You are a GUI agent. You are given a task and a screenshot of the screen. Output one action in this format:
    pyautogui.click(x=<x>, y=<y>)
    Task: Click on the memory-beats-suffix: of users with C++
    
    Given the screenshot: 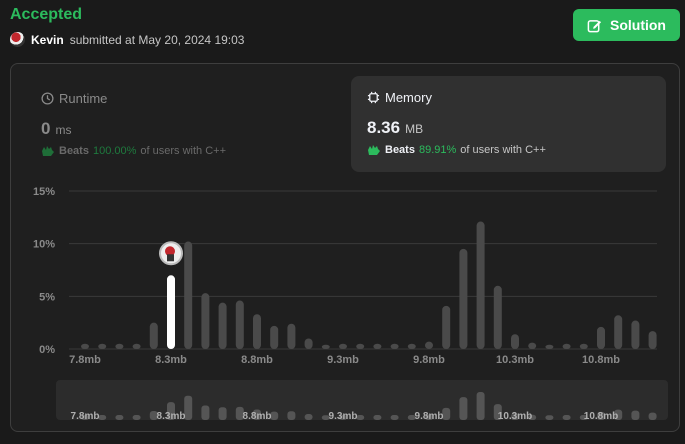 What is the action you would take?
    pyautogui.click(x=503, y=150)
    